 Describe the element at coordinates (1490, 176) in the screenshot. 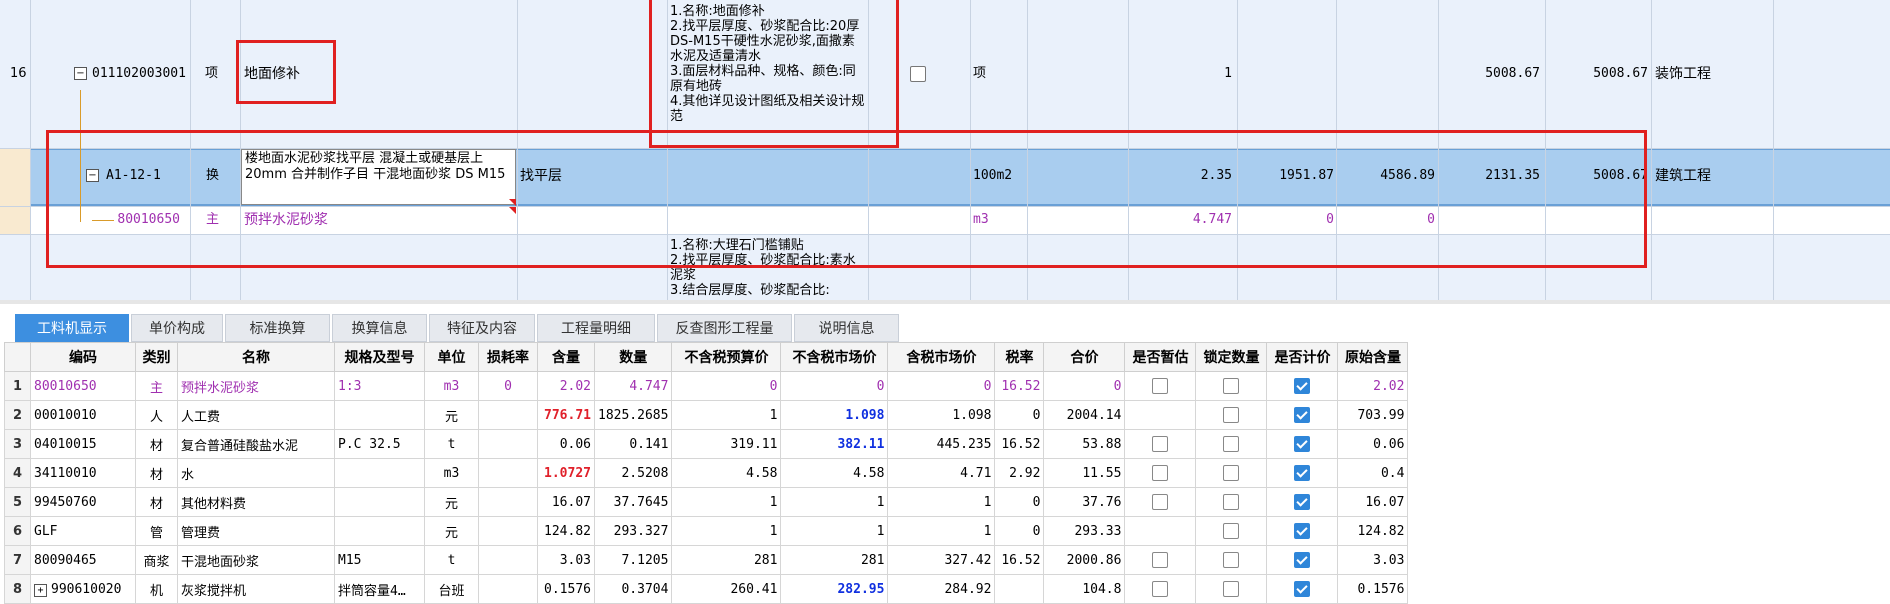

I see `sub-unit-price: 2131.35` at that location.